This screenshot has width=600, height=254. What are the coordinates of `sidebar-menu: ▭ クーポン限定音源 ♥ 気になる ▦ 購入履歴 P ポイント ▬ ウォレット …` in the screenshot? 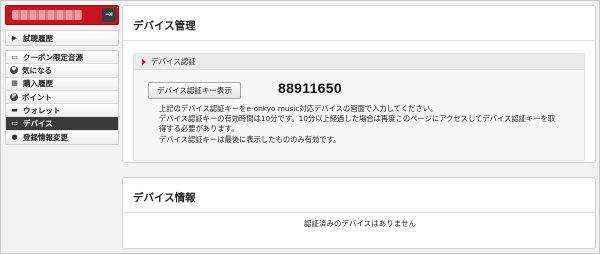 It's located at (62, 98).